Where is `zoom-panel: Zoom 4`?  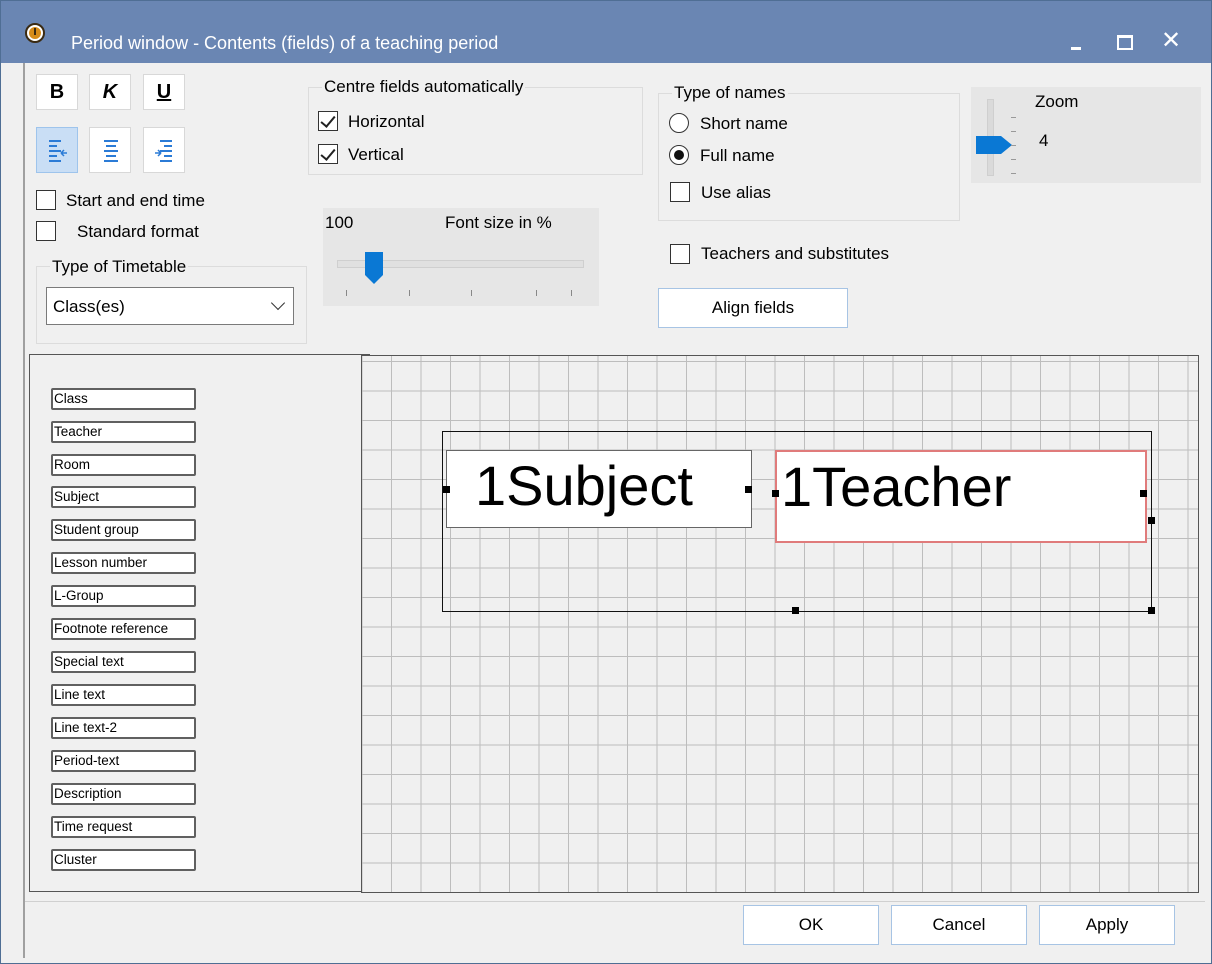 zoom-panel: Zoom 4 is located at coordinates (1086, 135).